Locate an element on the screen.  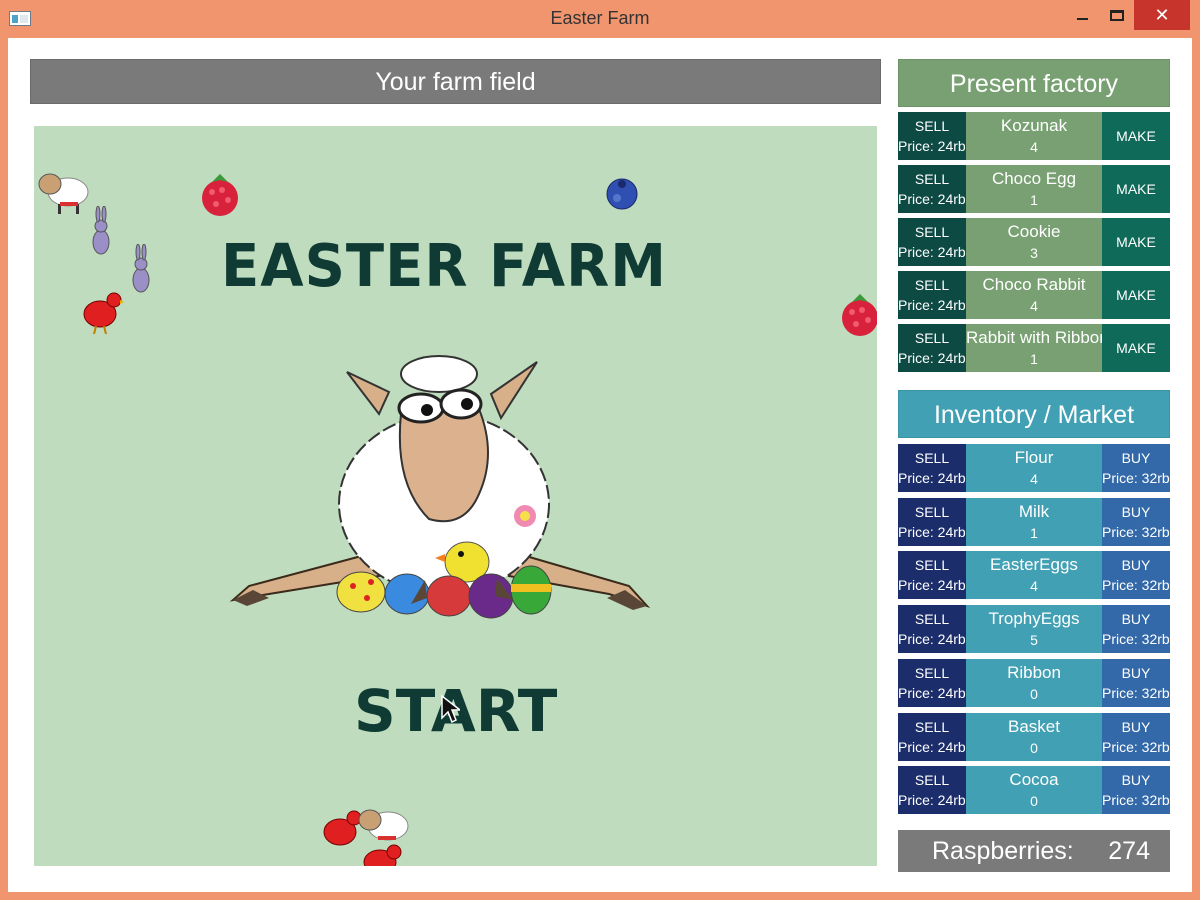
inventory-item: Basket 0 is located at coordinates (1034, 736).